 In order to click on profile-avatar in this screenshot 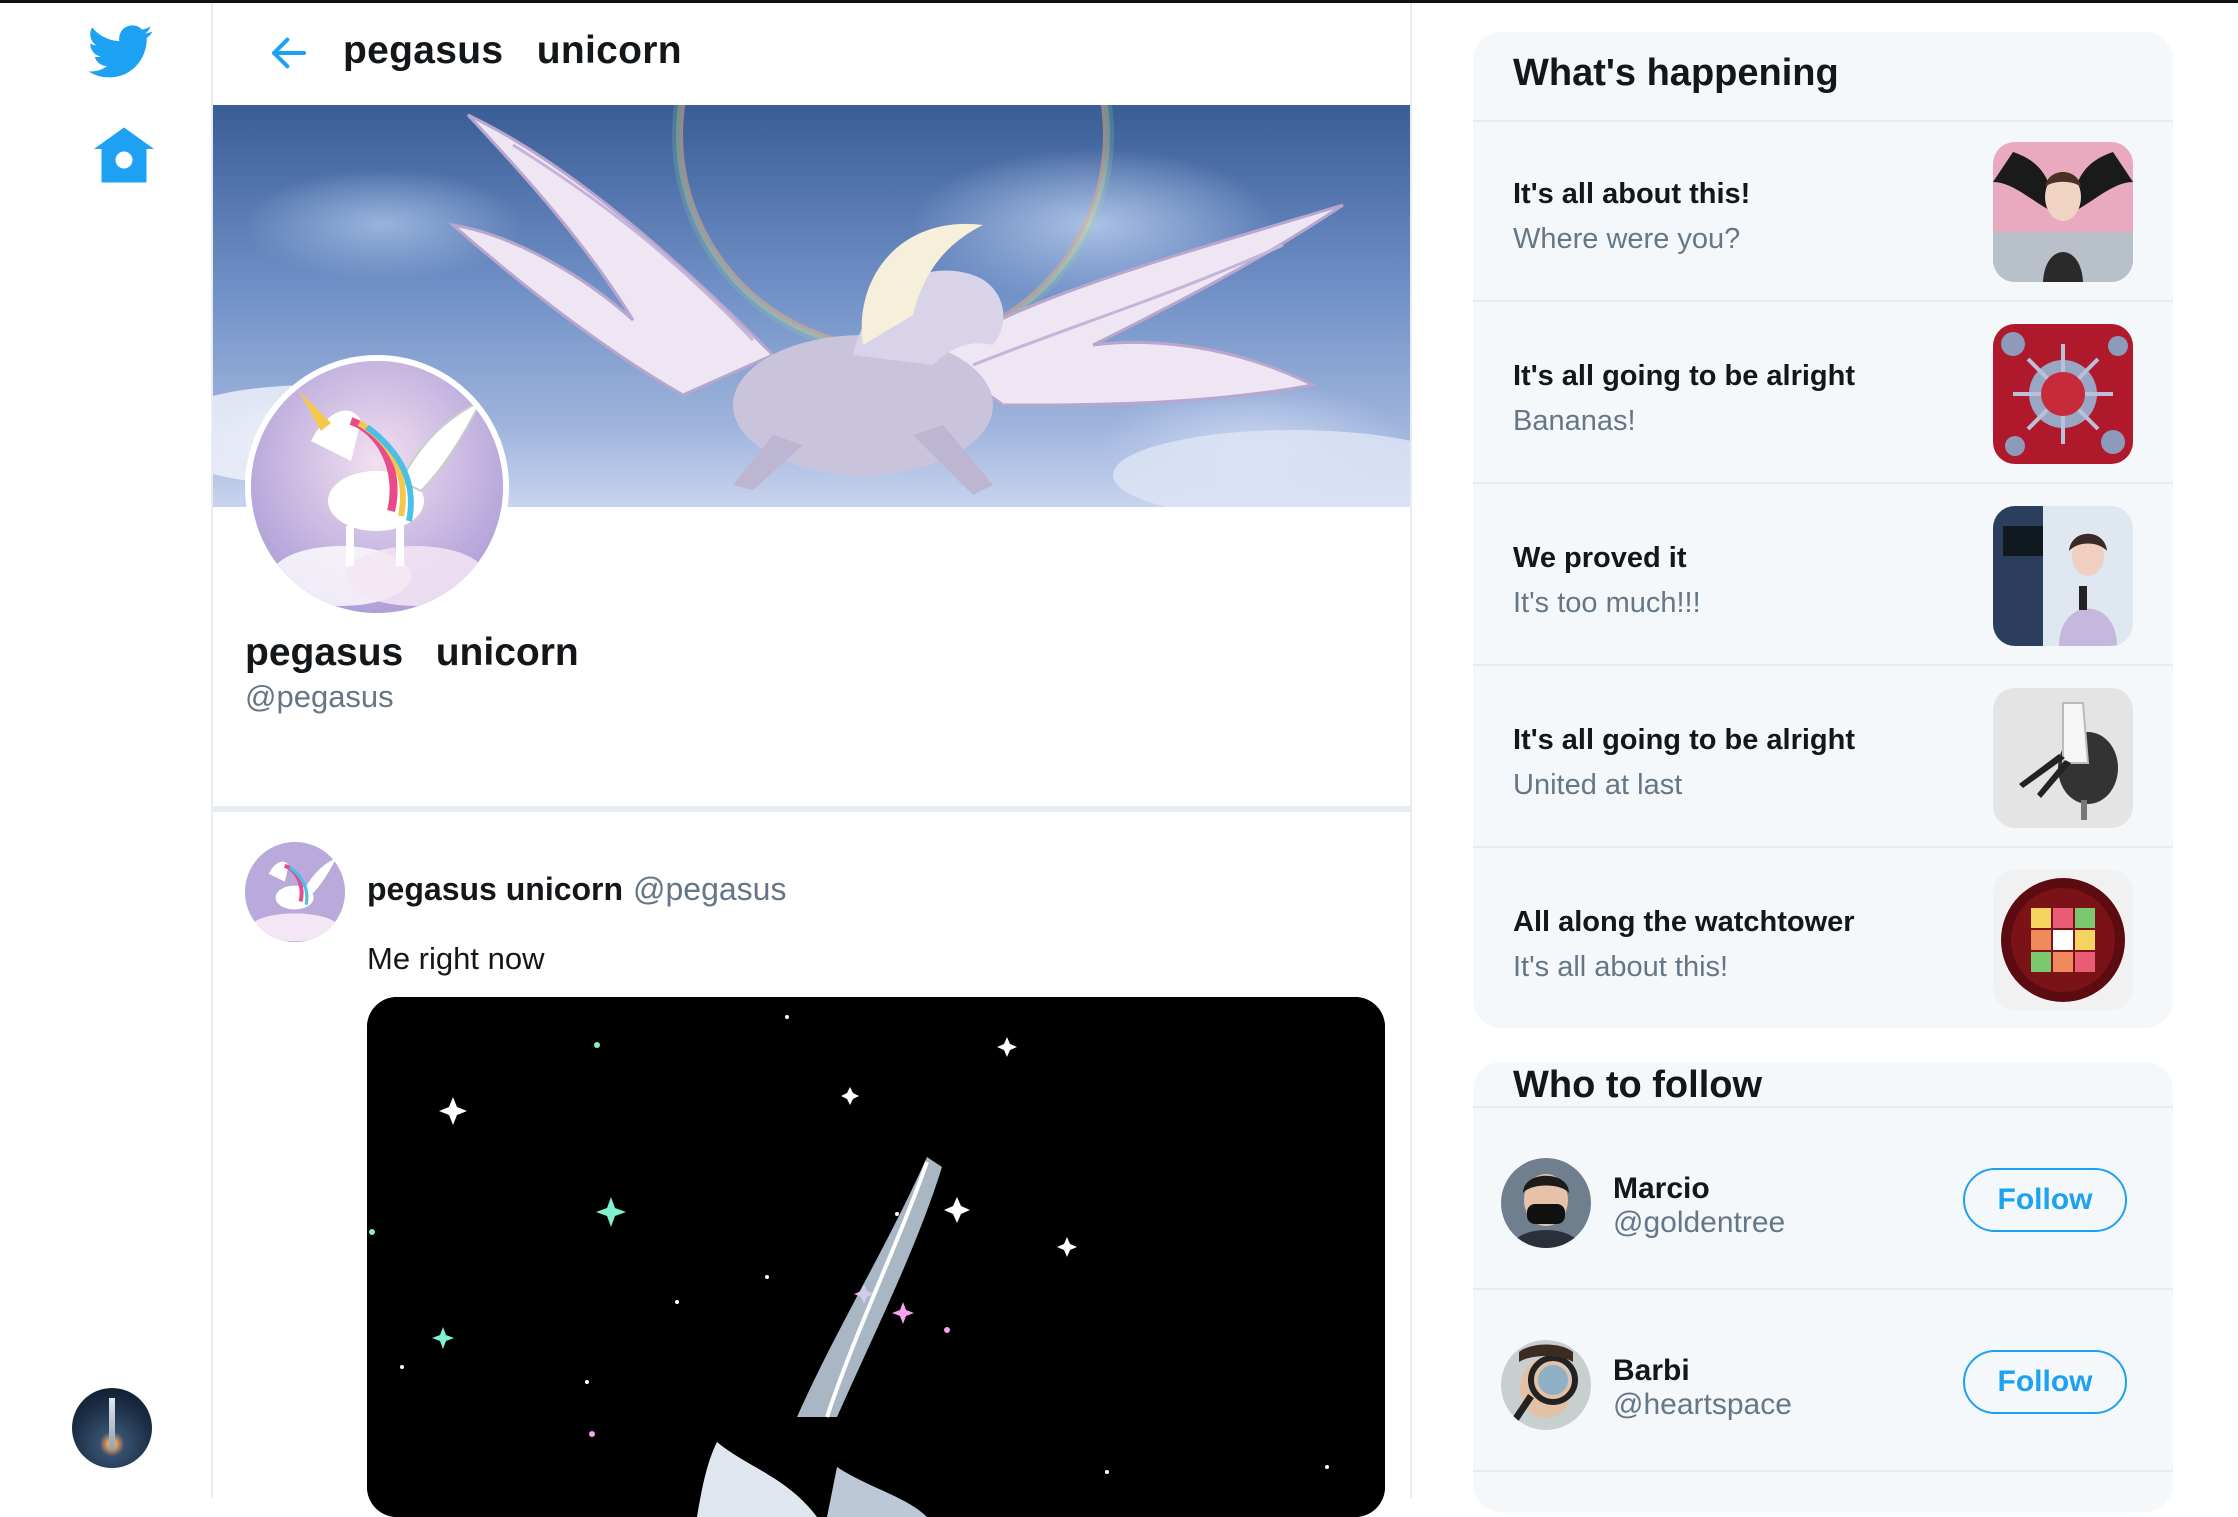, I will do `click(377, 487)`.